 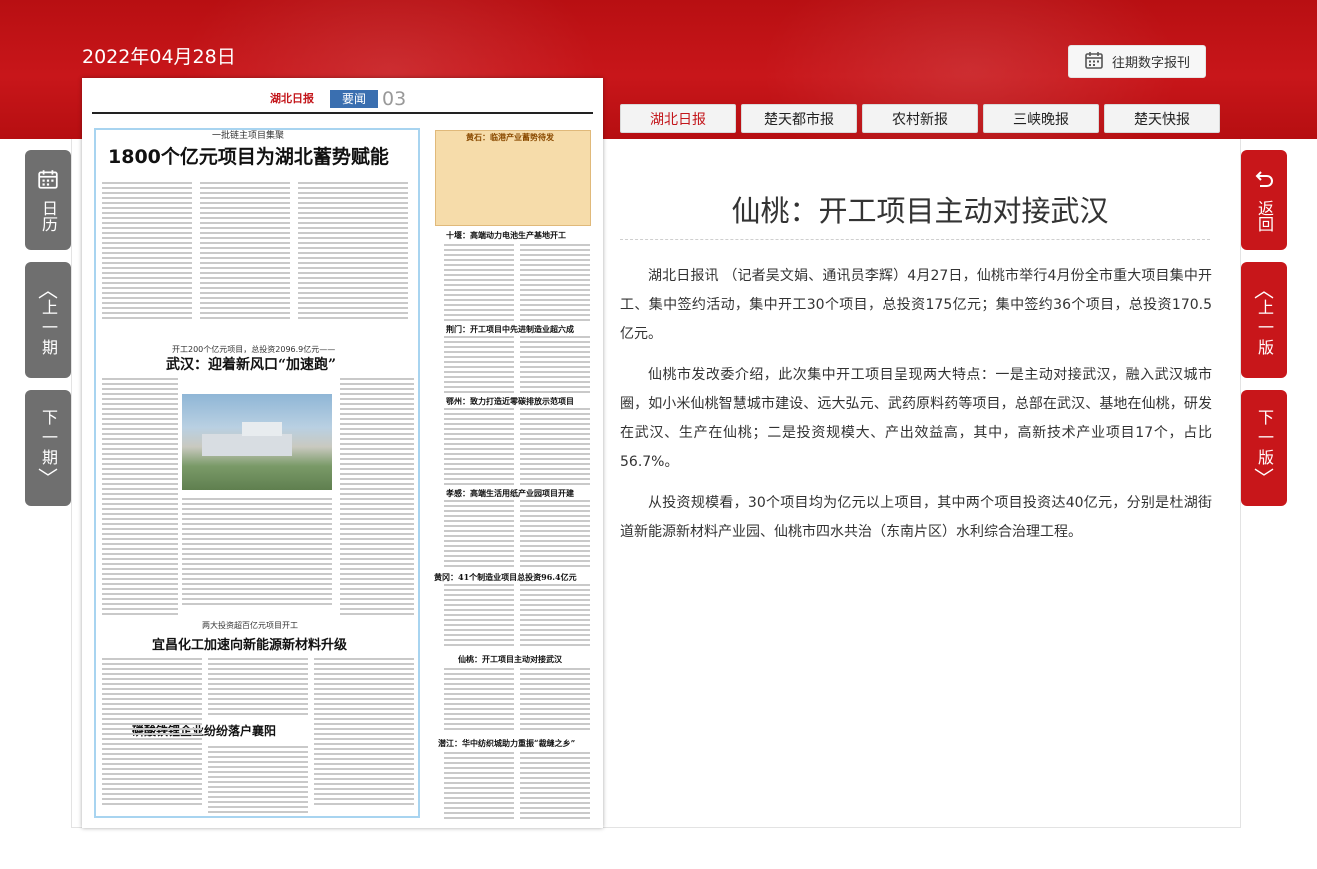 I want to click on tab-rural-news: 农村新报, so click(x=920, y=118).